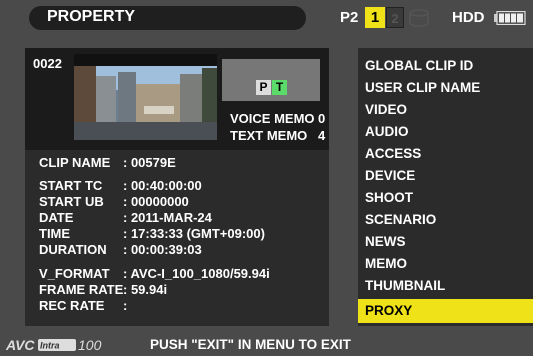  Describe the element at coordinates (468, 17) in the screenshot. I see `hdd-label: HDD` at that location.